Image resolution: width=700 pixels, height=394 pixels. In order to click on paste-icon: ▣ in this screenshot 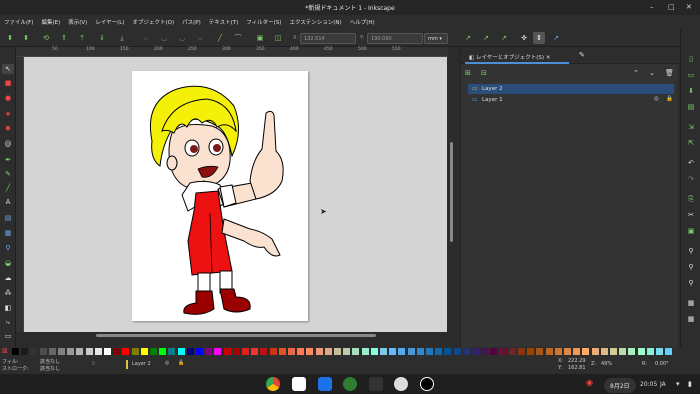, I will do `click(691, 232)`.